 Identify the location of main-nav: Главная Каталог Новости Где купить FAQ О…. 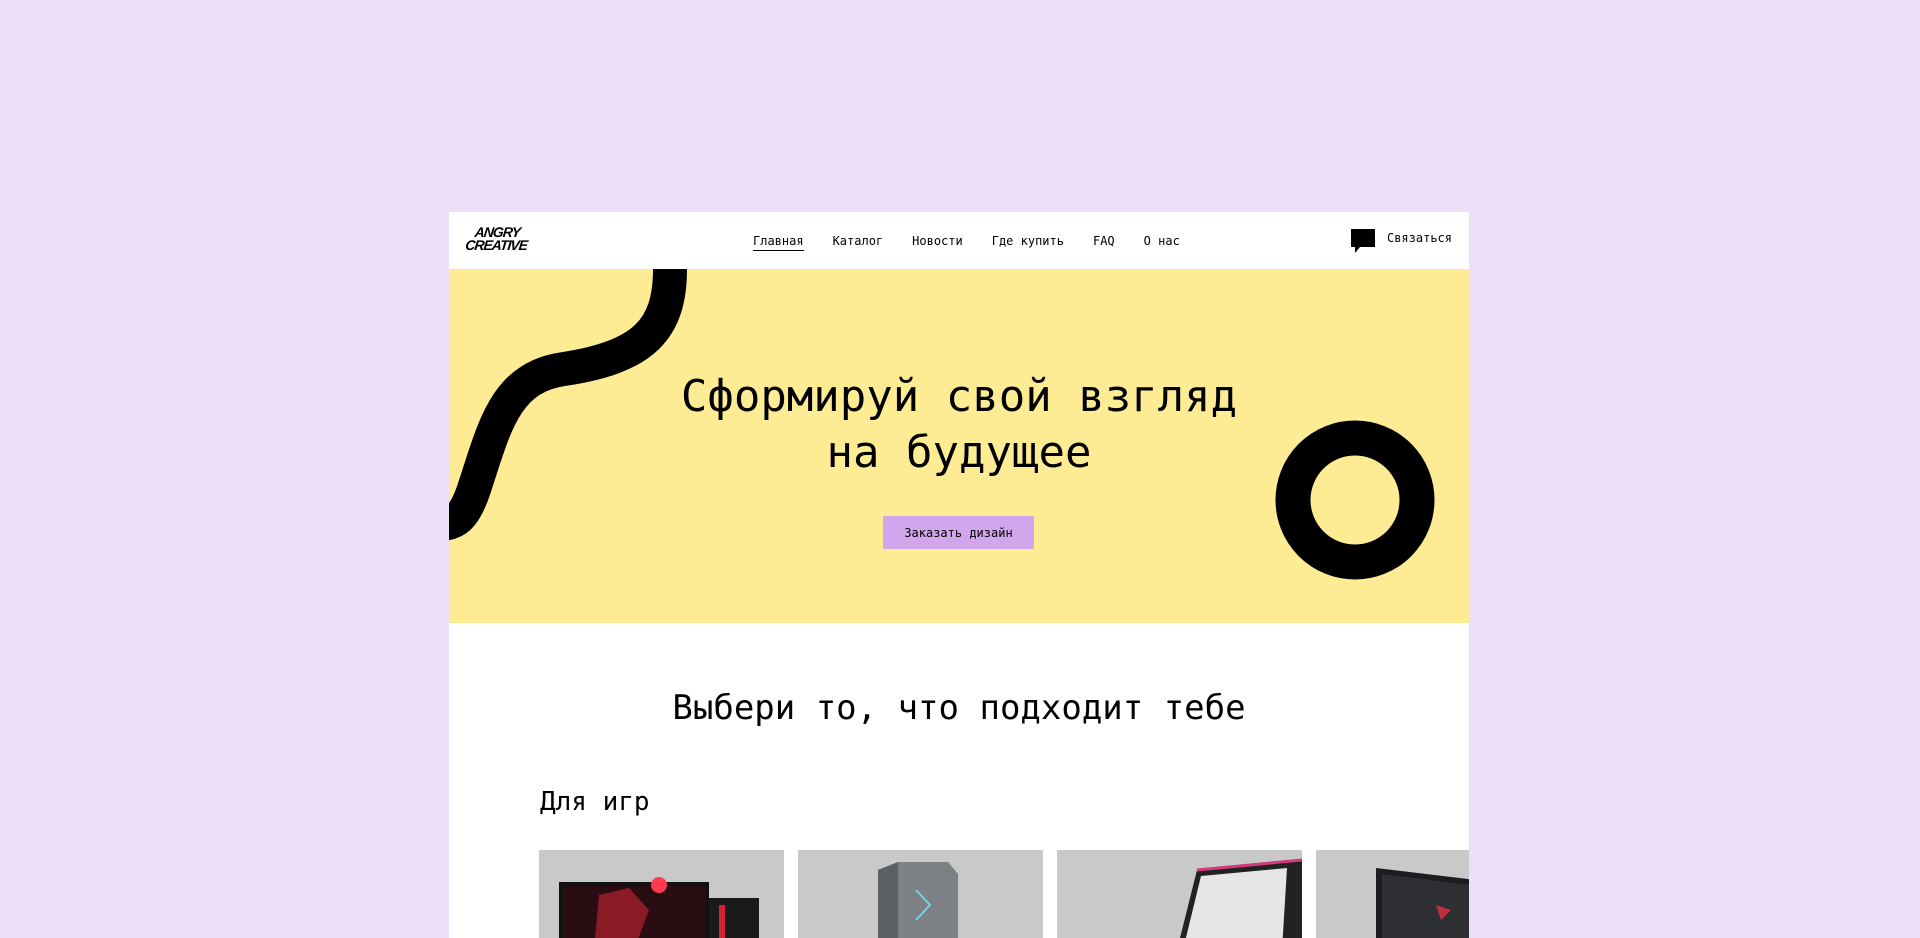
(981, 242).